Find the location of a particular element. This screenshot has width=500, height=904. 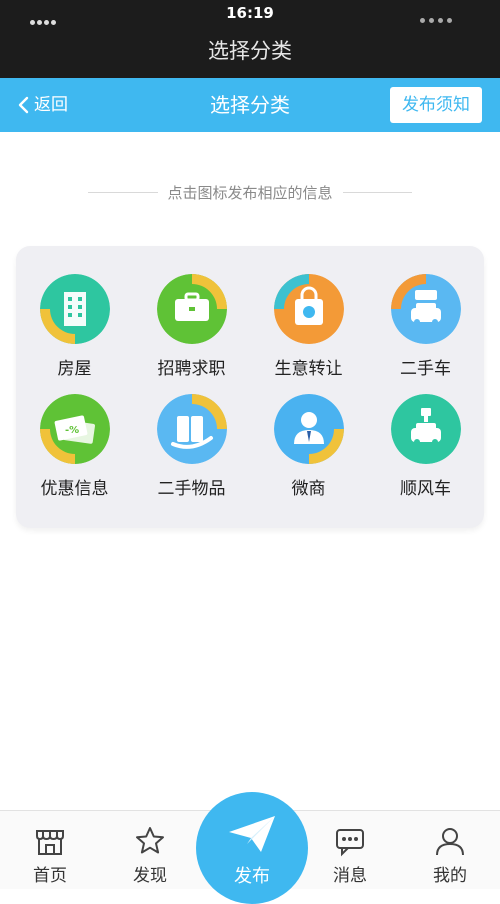

category-jobs: 招聘求职 is located at coordinates (191, 312).